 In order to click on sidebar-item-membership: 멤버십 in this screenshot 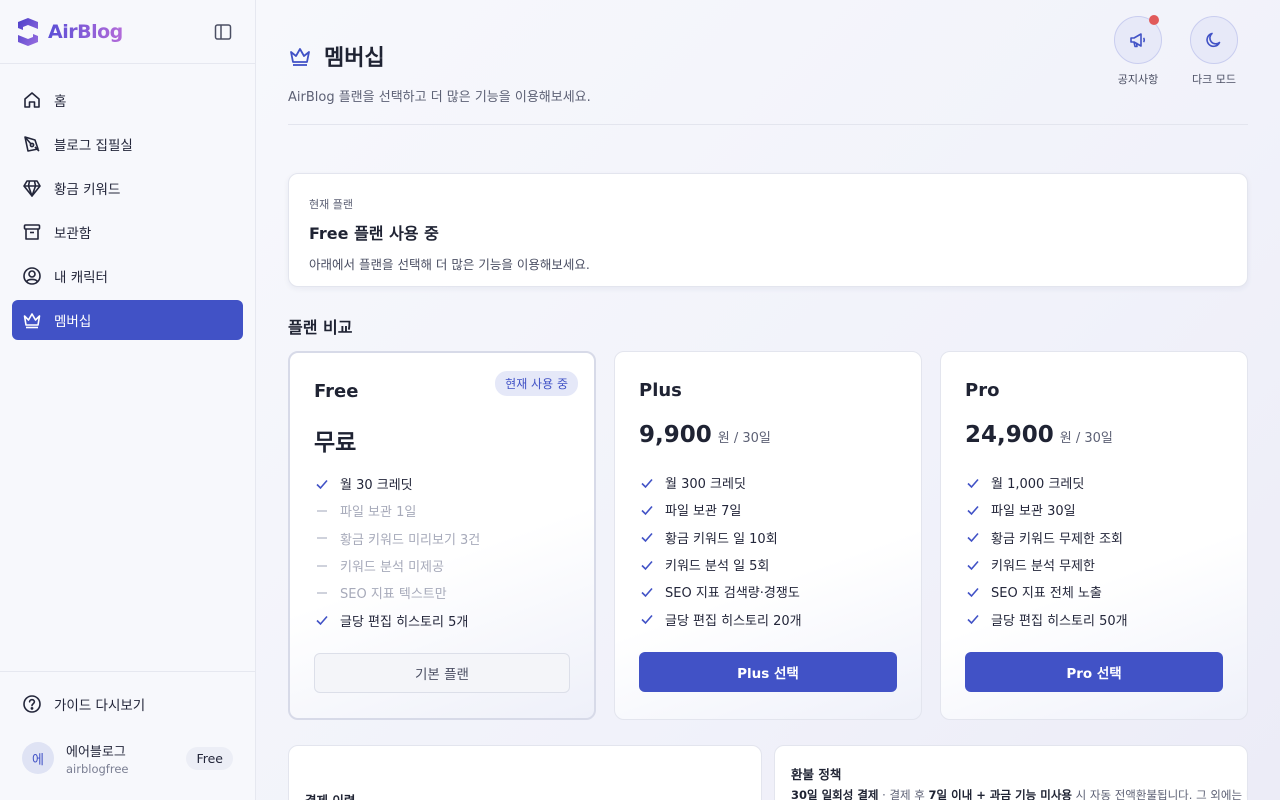, I will do `click(127, 320)`.